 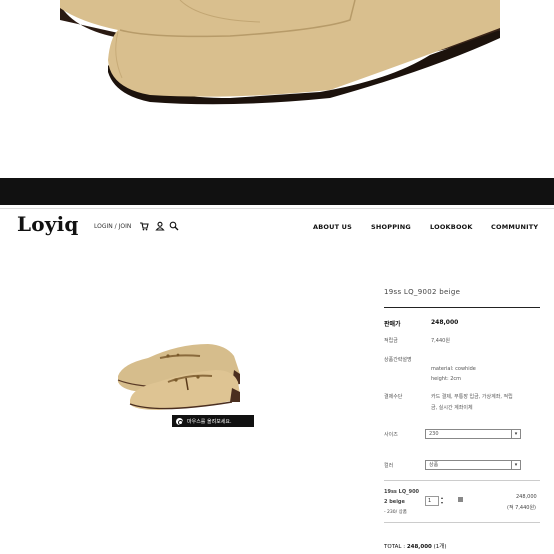 I want to click on remove-icon, so click(x=460, y=499).